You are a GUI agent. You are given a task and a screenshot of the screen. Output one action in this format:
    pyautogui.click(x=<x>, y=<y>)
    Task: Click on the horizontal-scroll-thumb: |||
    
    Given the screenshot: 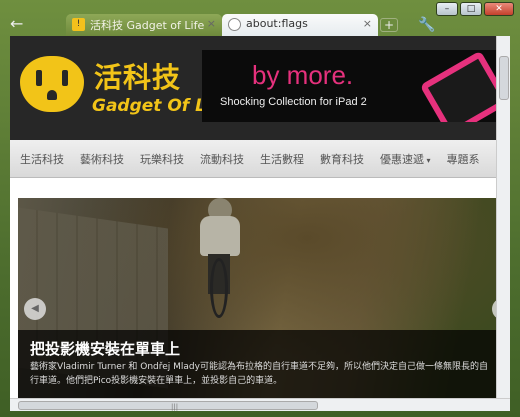 What is the action you would take?
    pyautogui.click(x=168, y=406)
    